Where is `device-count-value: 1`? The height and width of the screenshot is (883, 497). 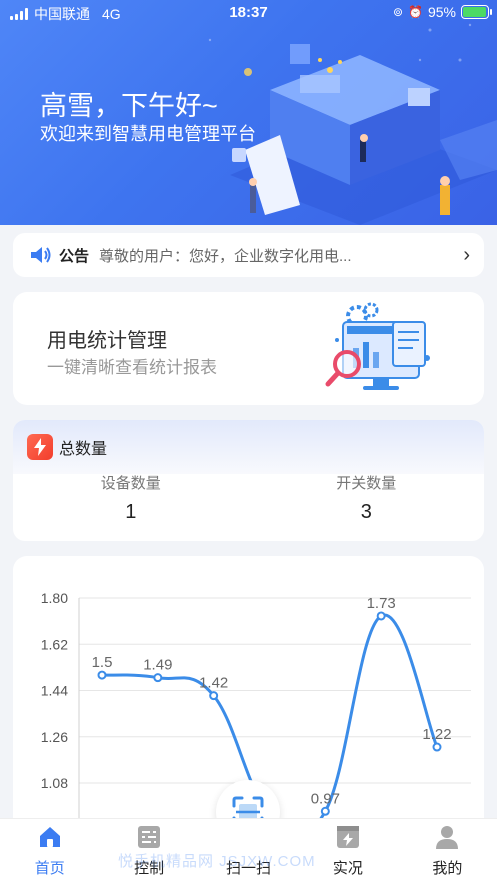
device-count-value: 1 is located at coordinates (131, 512).